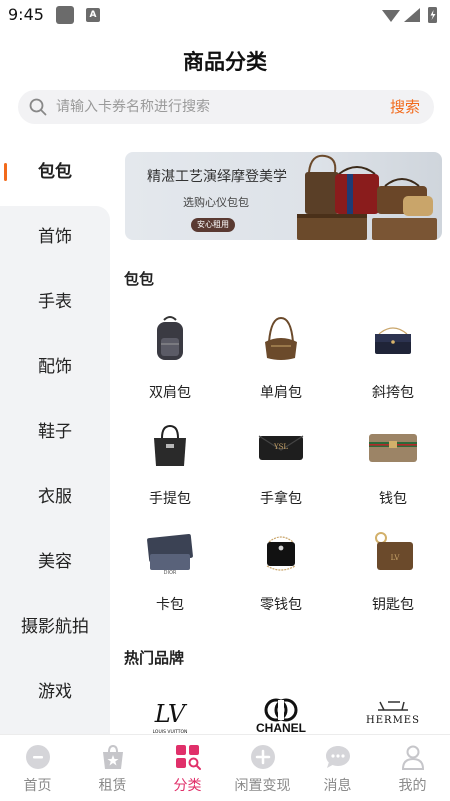 The image size is (450, 801). I want to click on sidebar-item-label: 美容, so click(55, 562).